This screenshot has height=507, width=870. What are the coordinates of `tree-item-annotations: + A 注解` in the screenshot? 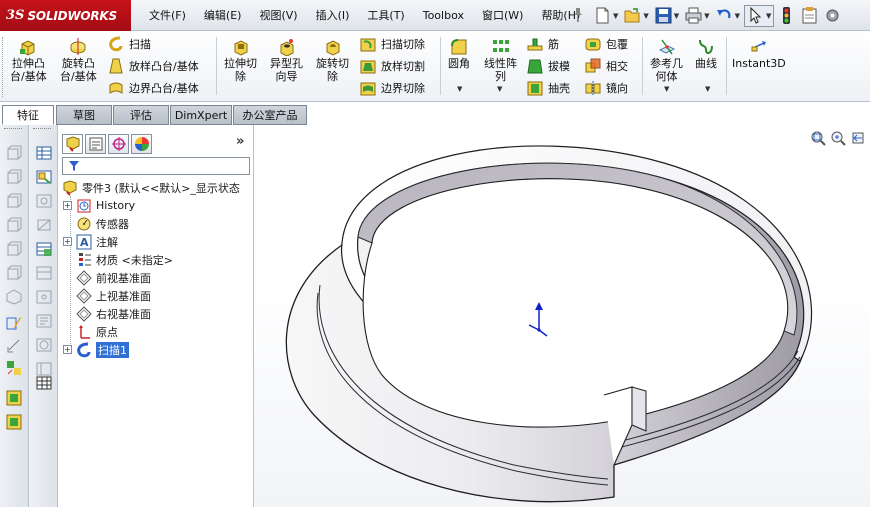 It's located at (90, 241).